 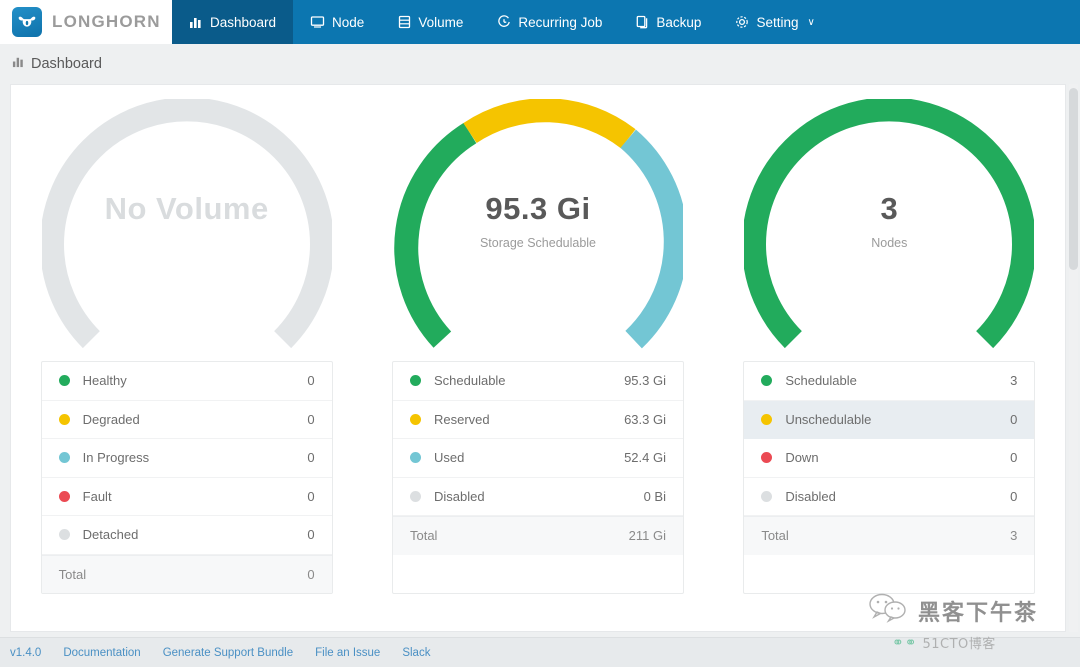 I want to click on nav-label: Node, so click(x=348, y=22).